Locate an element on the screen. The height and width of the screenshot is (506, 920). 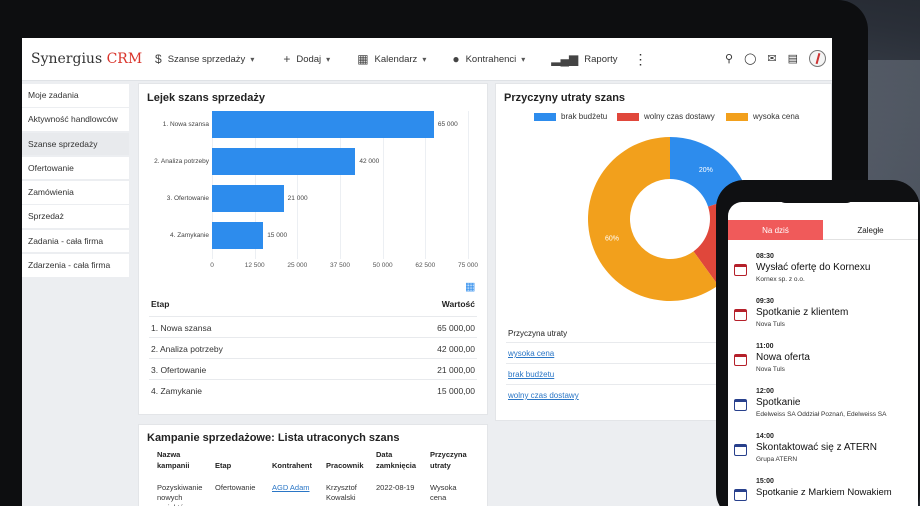
search-icon: ⚲ is located at coordinates (729, 58).